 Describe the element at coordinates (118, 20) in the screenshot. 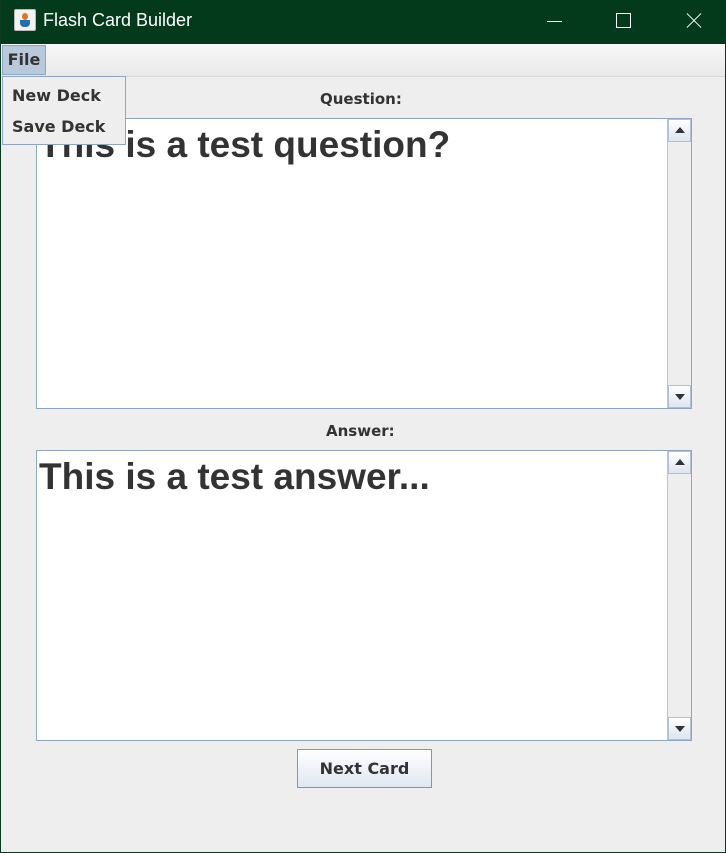

I see `window-title: Flash Card Builder` at that location.